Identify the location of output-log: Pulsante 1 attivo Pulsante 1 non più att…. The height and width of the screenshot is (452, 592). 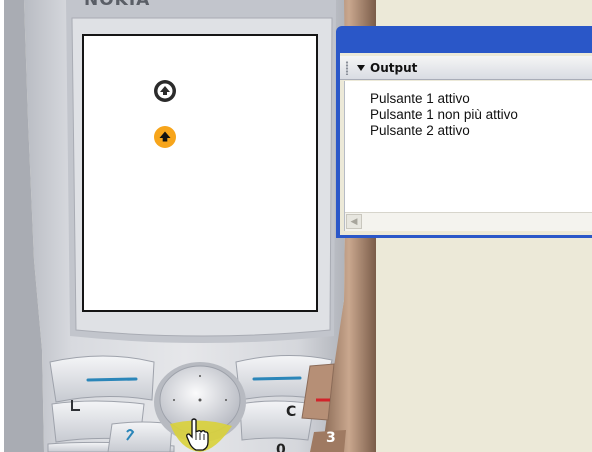
(444, 115).